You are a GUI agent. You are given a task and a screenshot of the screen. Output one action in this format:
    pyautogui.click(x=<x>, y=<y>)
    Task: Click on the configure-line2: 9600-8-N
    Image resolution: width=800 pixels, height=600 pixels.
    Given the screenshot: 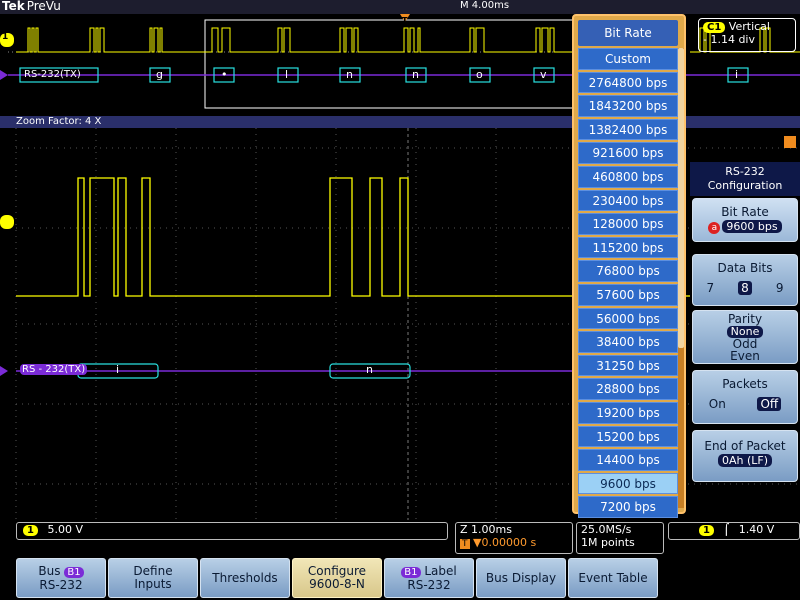 What is the action you would take?
    pyautogui.click(x=337, y=584)
    